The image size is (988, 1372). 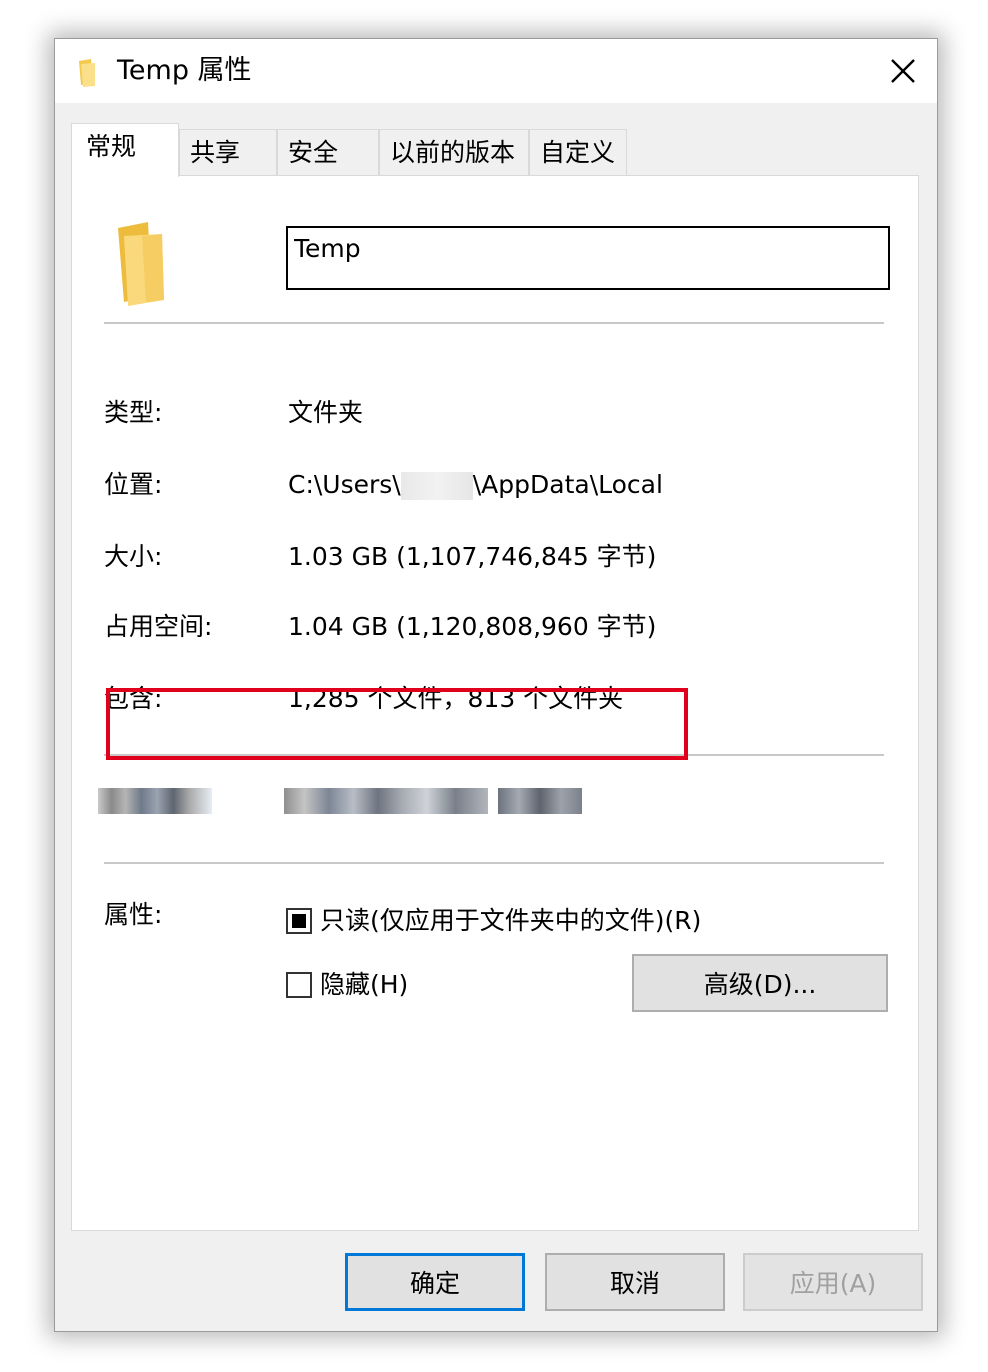 What do you see at coordinates (397, 724) in the screenshot?
I see `highlight-box` at bounding box center [397, 724].